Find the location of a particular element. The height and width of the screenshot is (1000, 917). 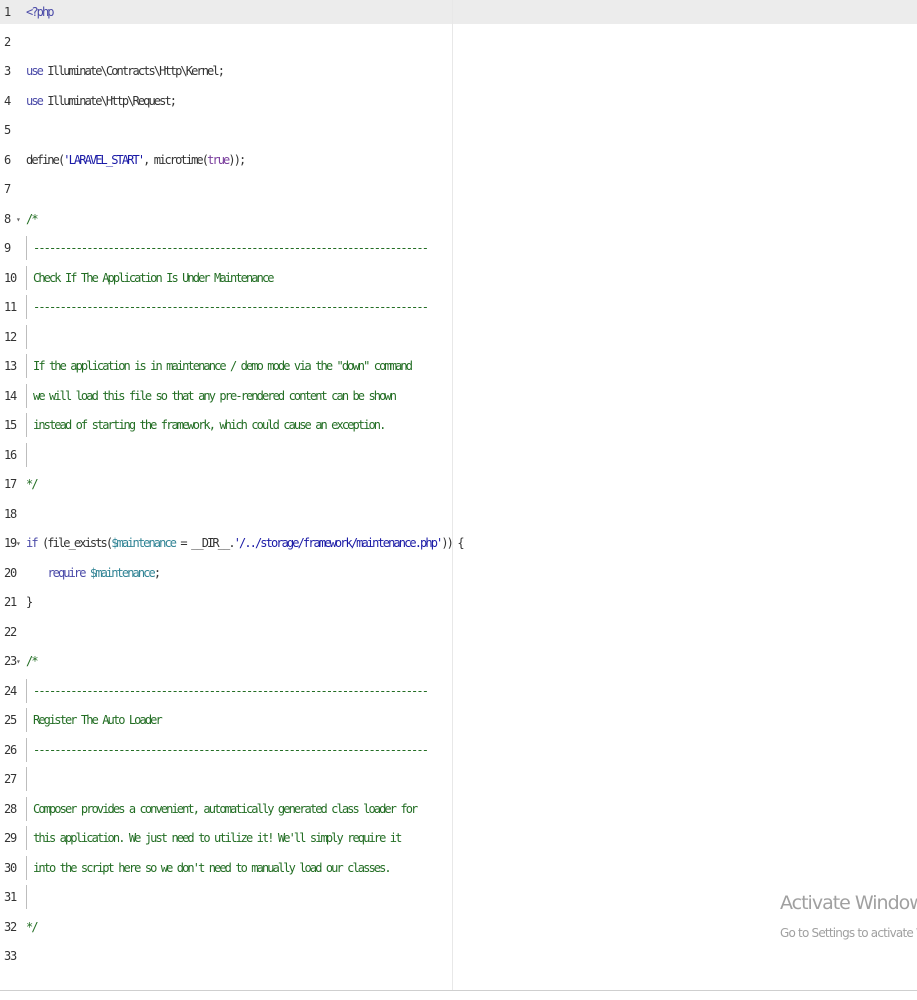

code-line: 21} is located at coordinates (458, 605).